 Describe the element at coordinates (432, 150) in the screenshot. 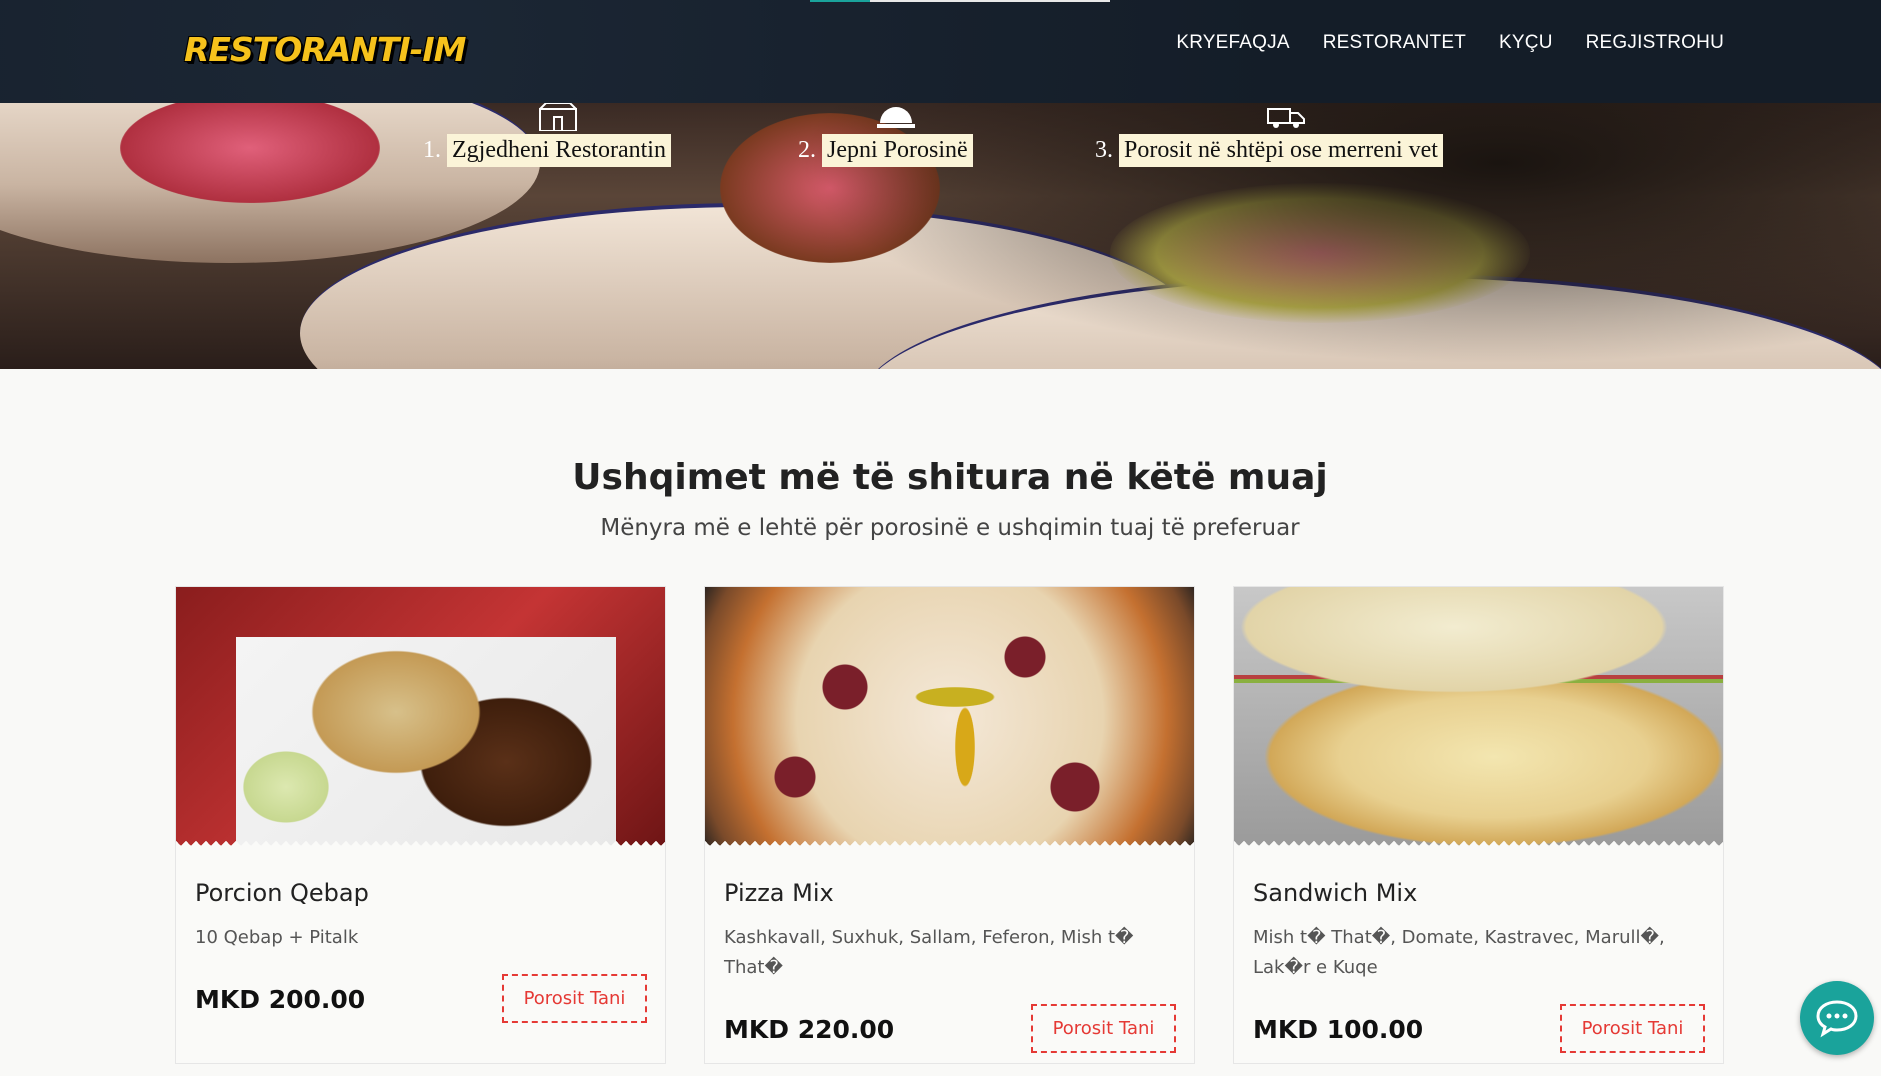

I see `step-number: 1.` at that location.